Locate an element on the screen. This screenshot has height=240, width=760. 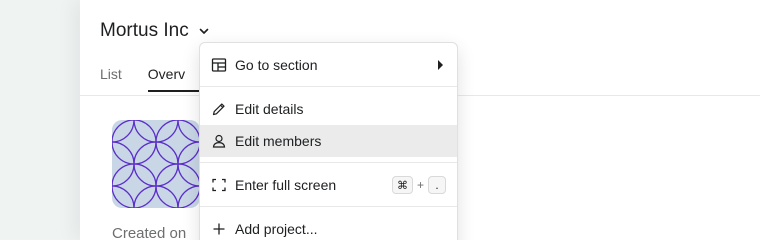
title-row: Mortus Inc is located at coordinates (155, 31).